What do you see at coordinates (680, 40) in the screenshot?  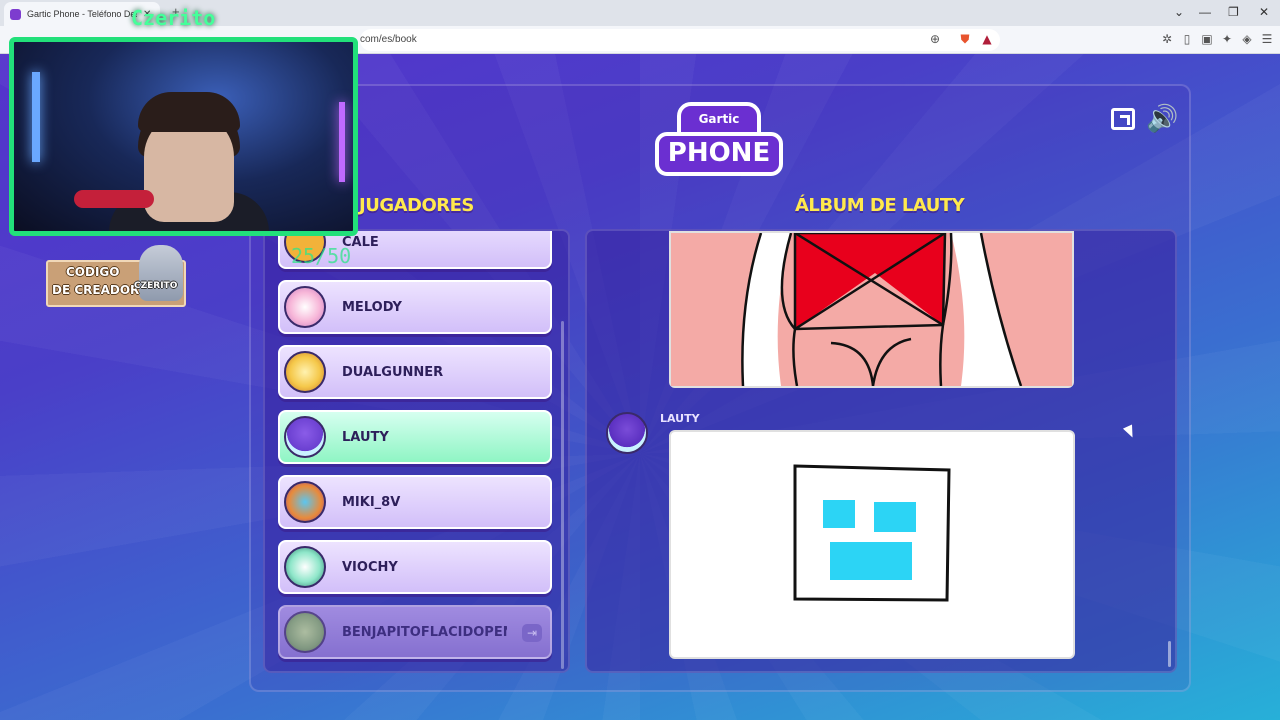 I see `address-bar: com/es/book` at bounding box center [680, 40].